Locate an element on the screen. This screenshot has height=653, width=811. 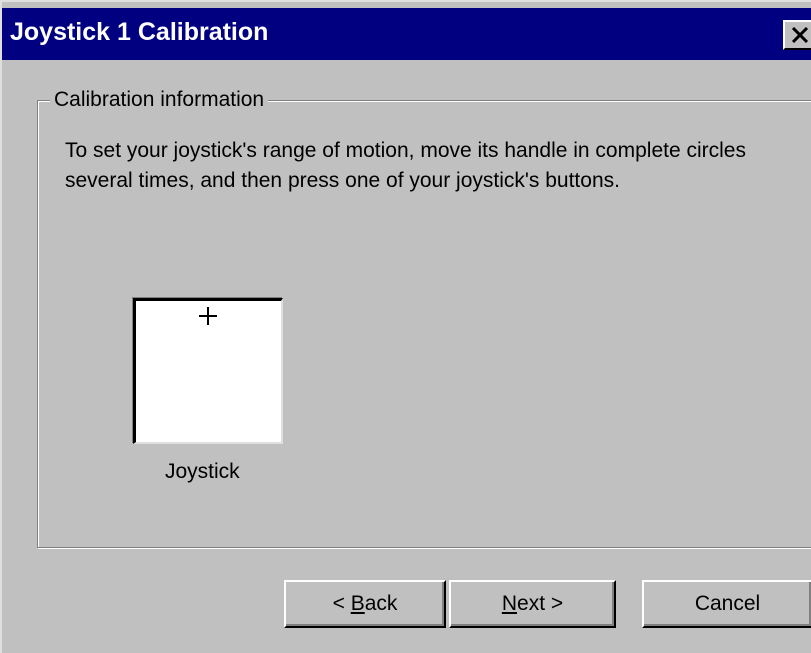
groupbox-label: Calibration information is located at coordinates (159, 100).